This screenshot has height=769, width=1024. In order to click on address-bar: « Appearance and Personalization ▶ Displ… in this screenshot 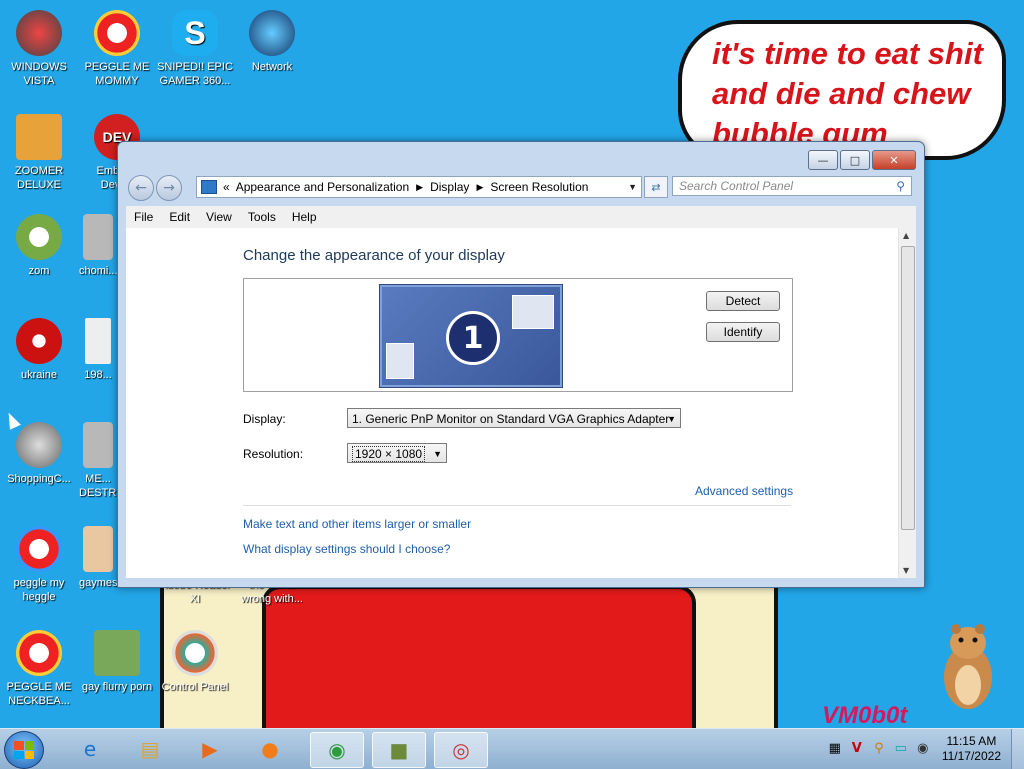, I will do `click(419, 187)`.